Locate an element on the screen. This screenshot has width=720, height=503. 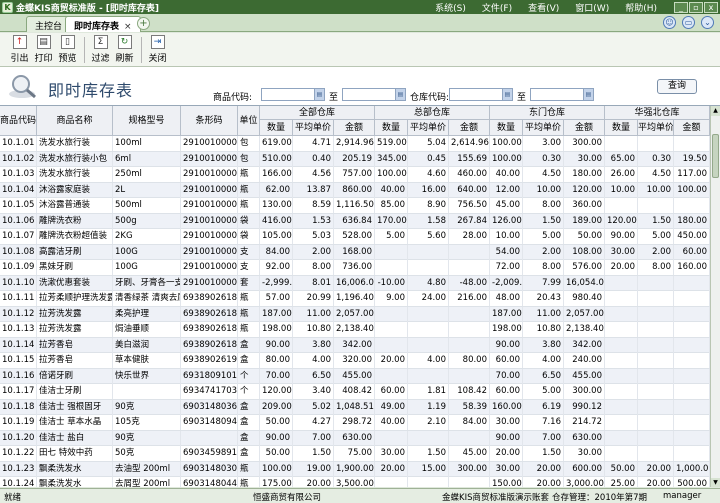
table-cell: 80.00 is located at coordinates (469, 360).